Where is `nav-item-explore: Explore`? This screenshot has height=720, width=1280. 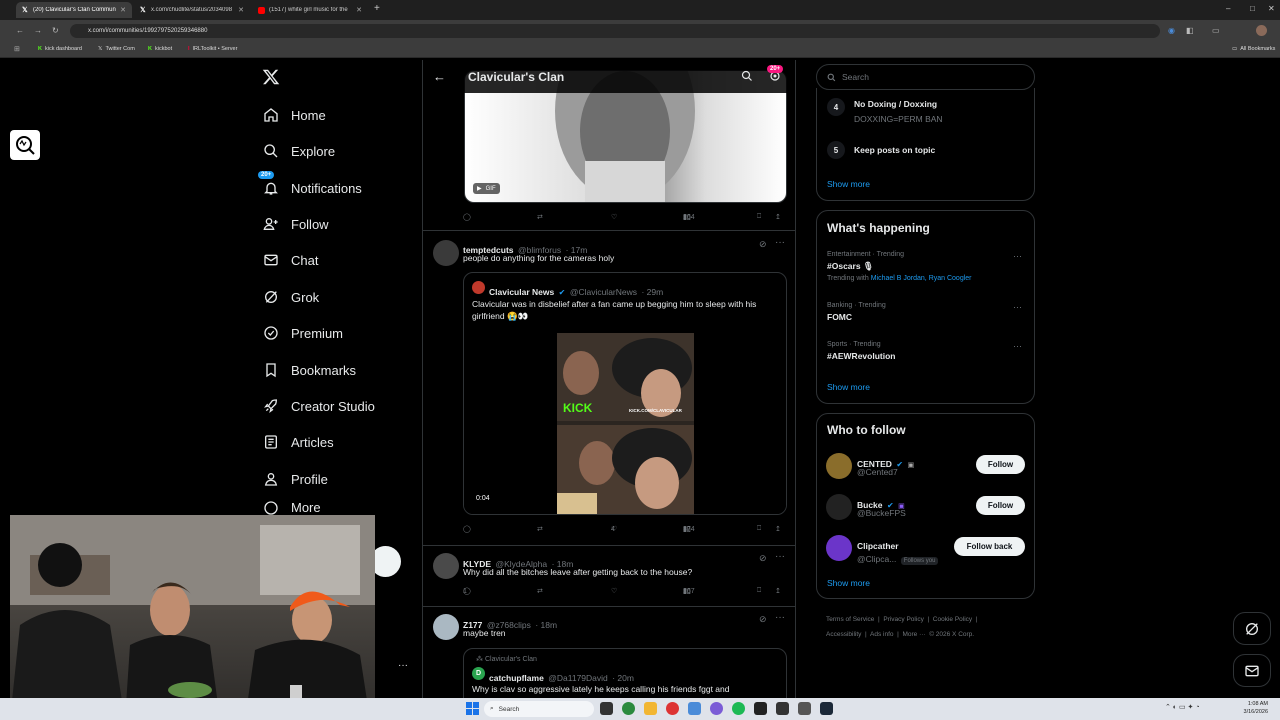
nav-item-explore: Explore is located at coordinates (298, 151).